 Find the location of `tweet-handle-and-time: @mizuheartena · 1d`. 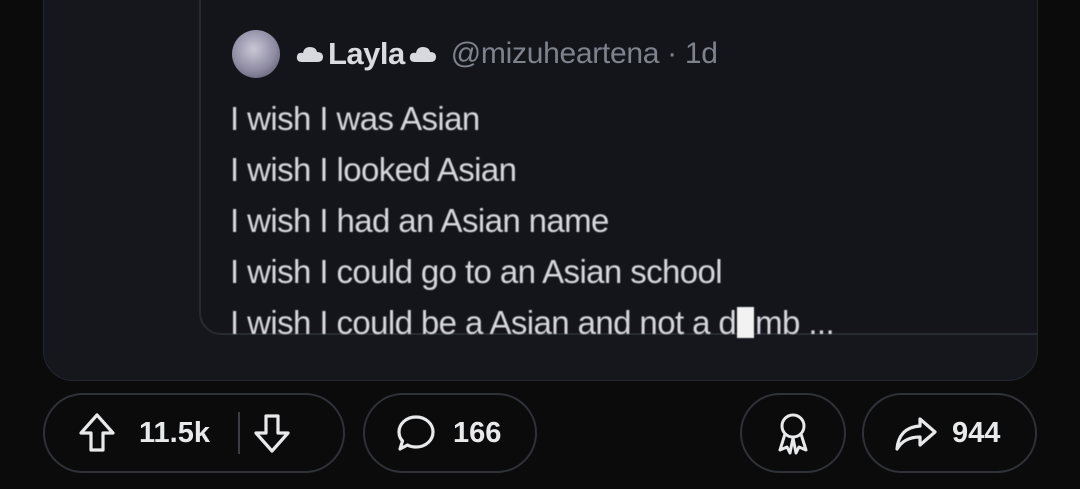

tweet-handle-and-time: @mizuheartena · 1d is located at coordinates (584, 54).